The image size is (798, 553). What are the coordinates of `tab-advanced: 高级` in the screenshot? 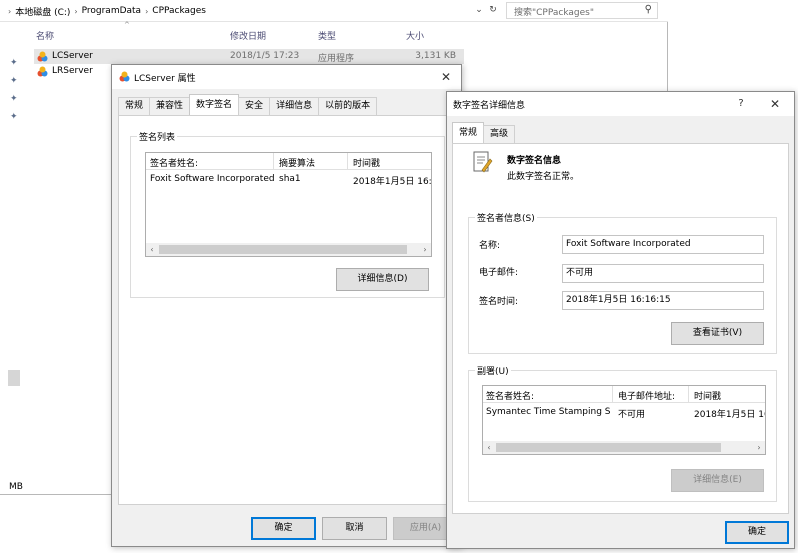 It's located at (499, 134).